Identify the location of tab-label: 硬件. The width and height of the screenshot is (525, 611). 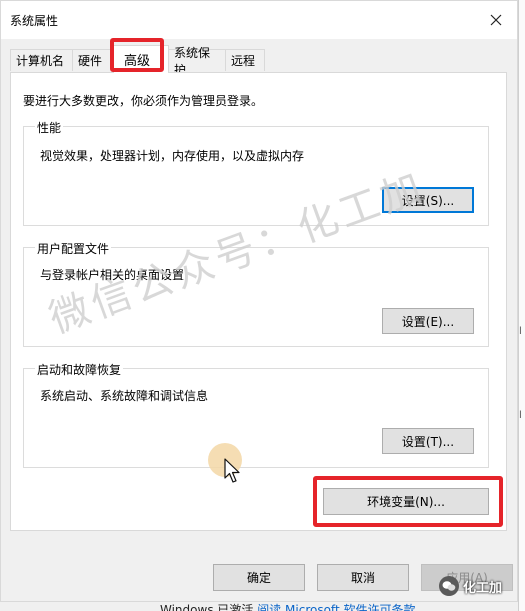
(90, 61).